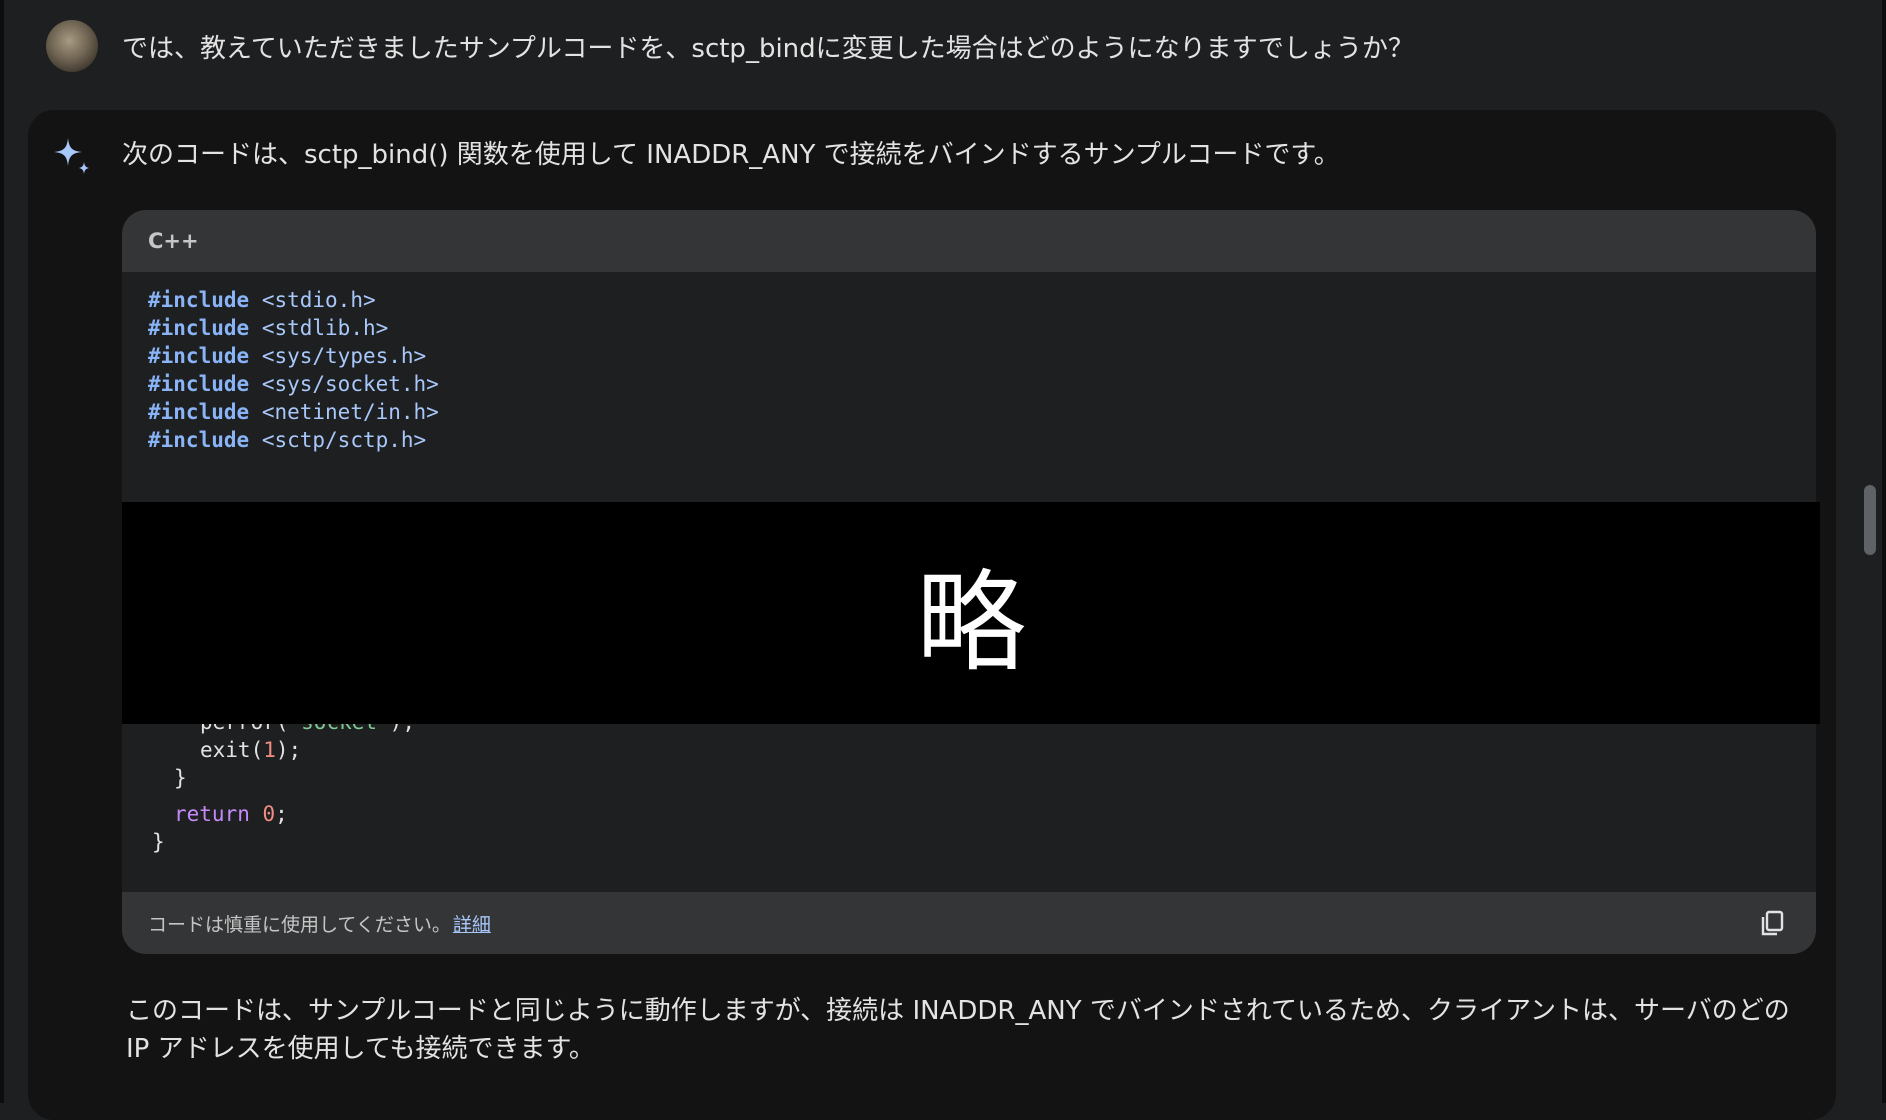  I want to click on redaction-label: 略, so click(971, 623).